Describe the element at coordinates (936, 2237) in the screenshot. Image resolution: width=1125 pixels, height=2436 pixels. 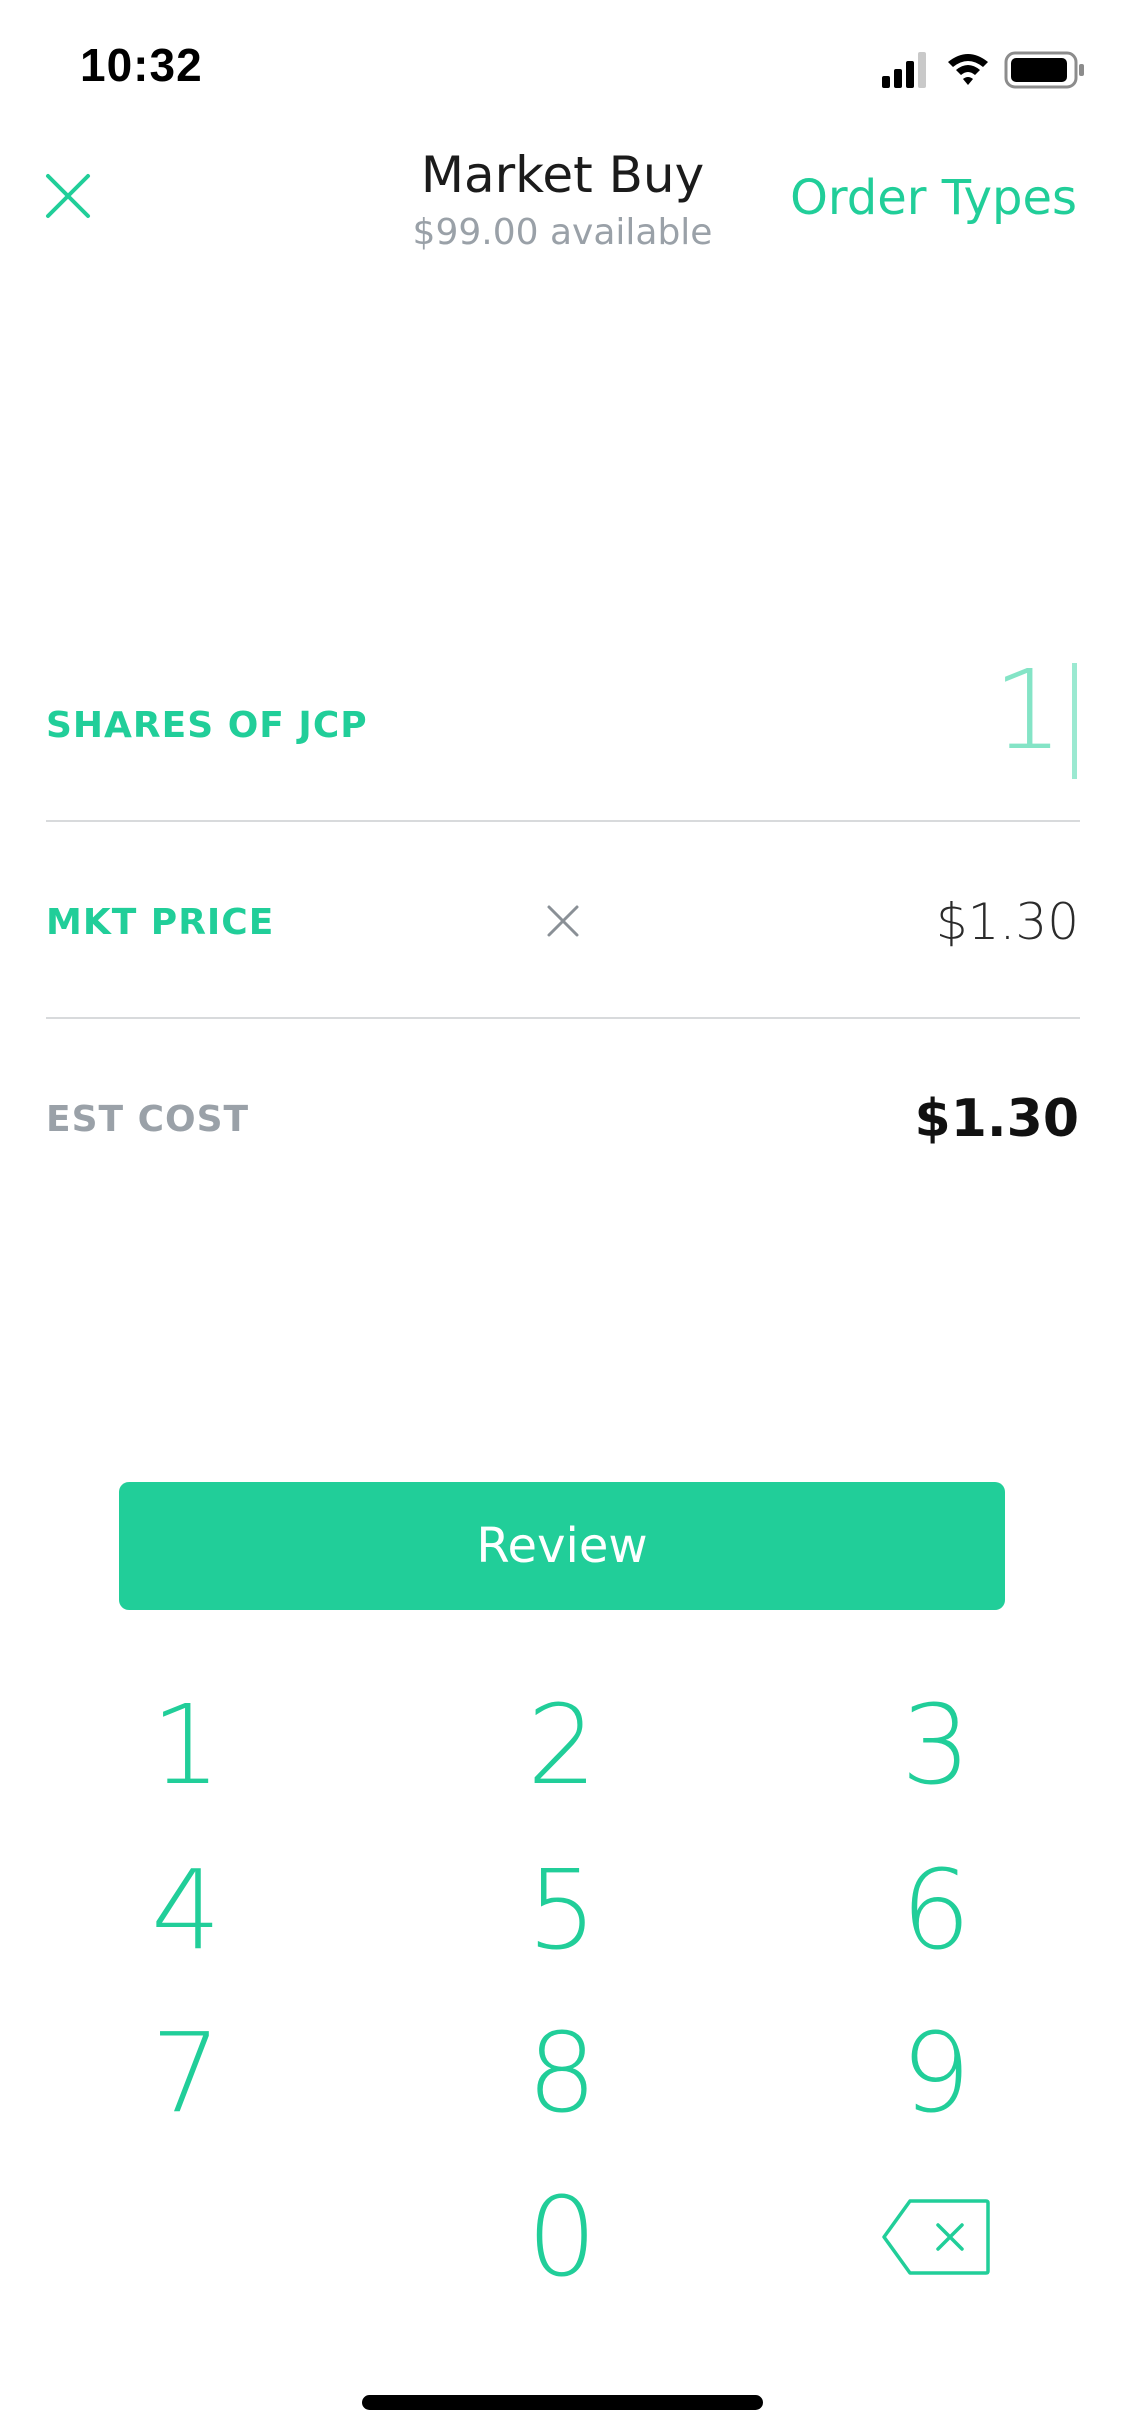
I see `backspace-icon` at that location.